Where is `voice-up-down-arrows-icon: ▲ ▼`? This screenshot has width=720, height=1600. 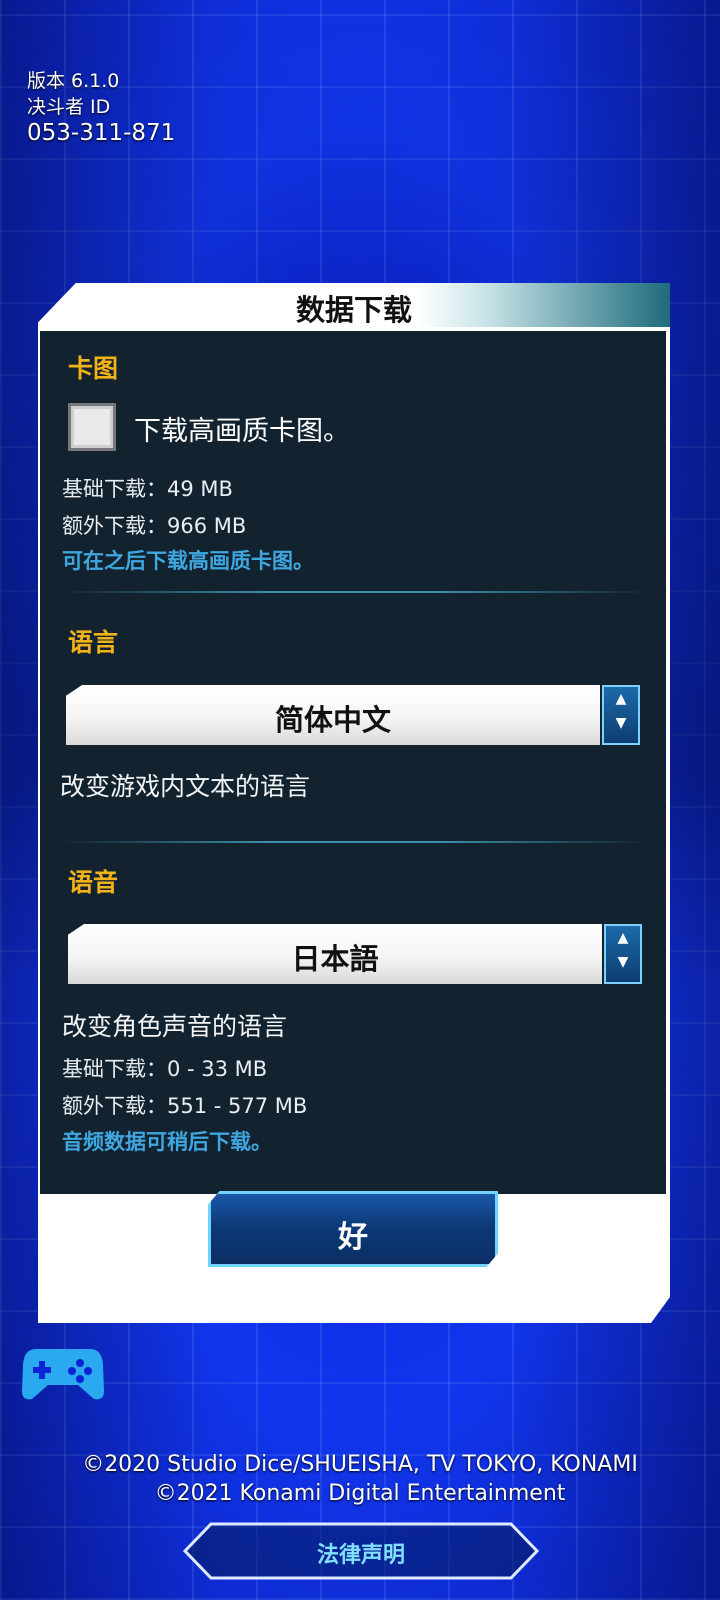 voice-up-down-arrows-icon: ▲ ▼ is located at coordinates (623, 954).